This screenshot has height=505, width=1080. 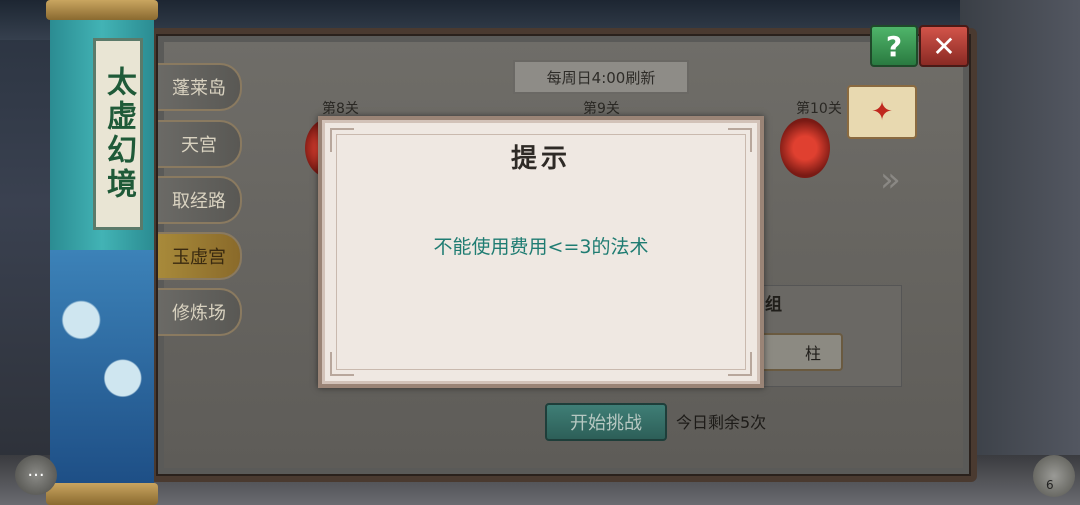 What do you see at coordinates (601, 109) in the screenshot?
I see `stage-label: 第9关` at bounding box center [601, 109].